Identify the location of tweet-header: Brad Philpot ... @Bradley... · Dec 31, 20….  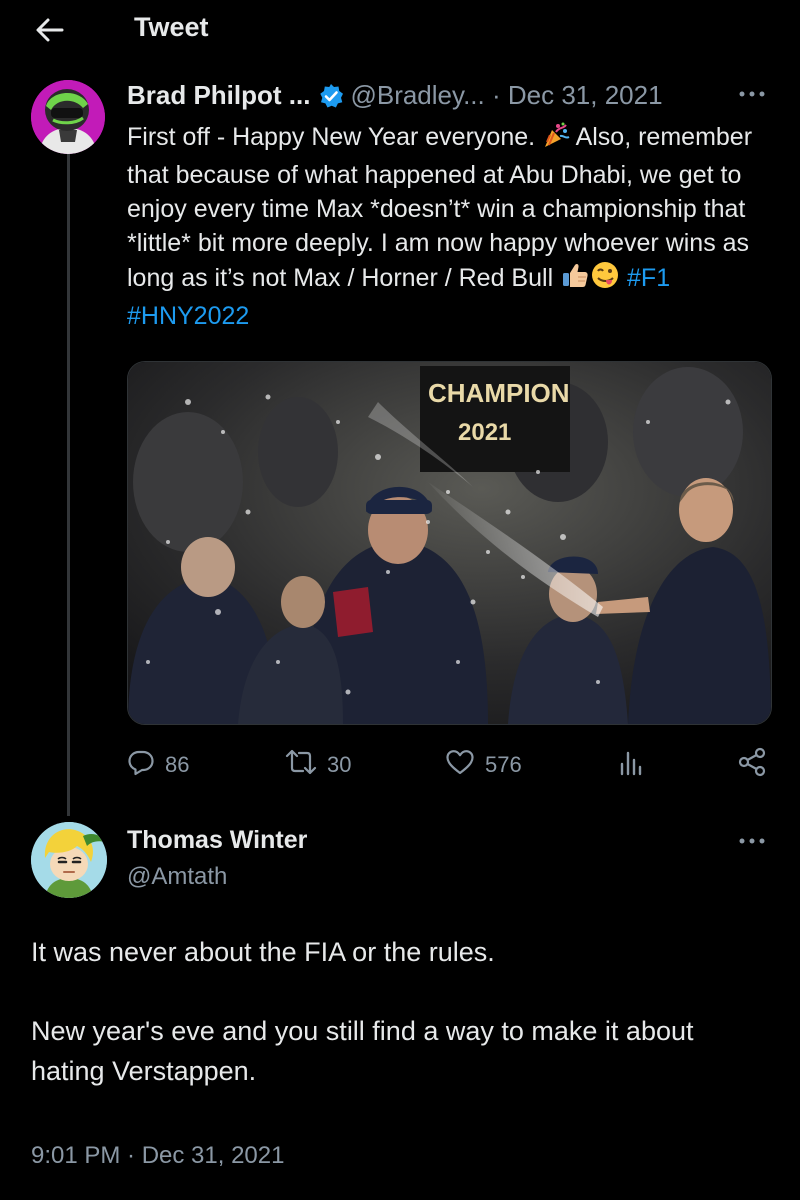
(452, 97).